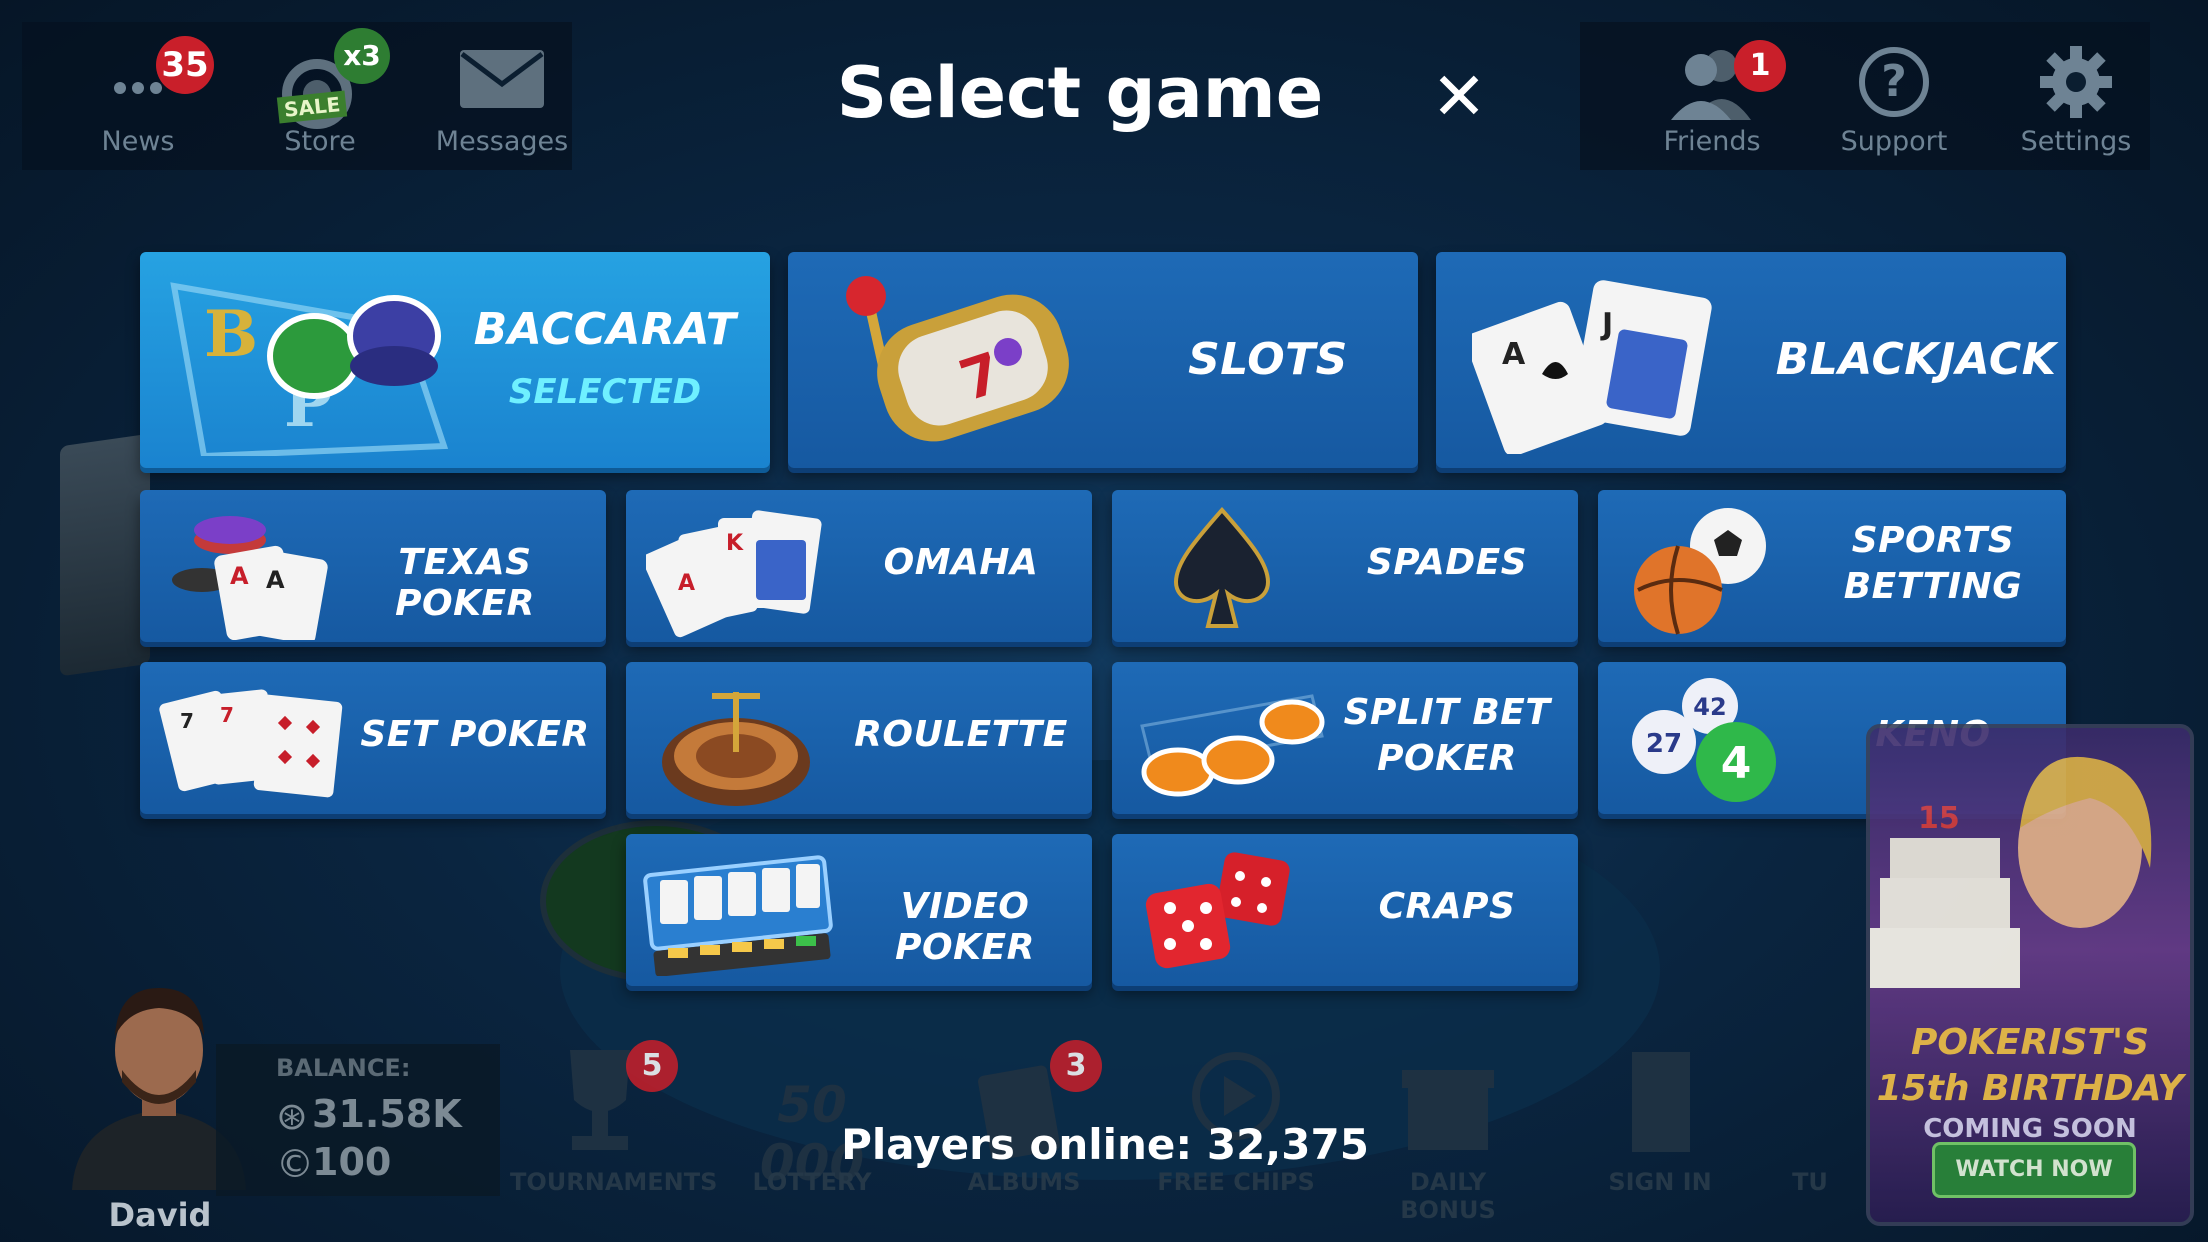  Describe the element at coordinates (1345, 910) in the screenshot. I see `game-tile-craps: CRAPS` at that location.